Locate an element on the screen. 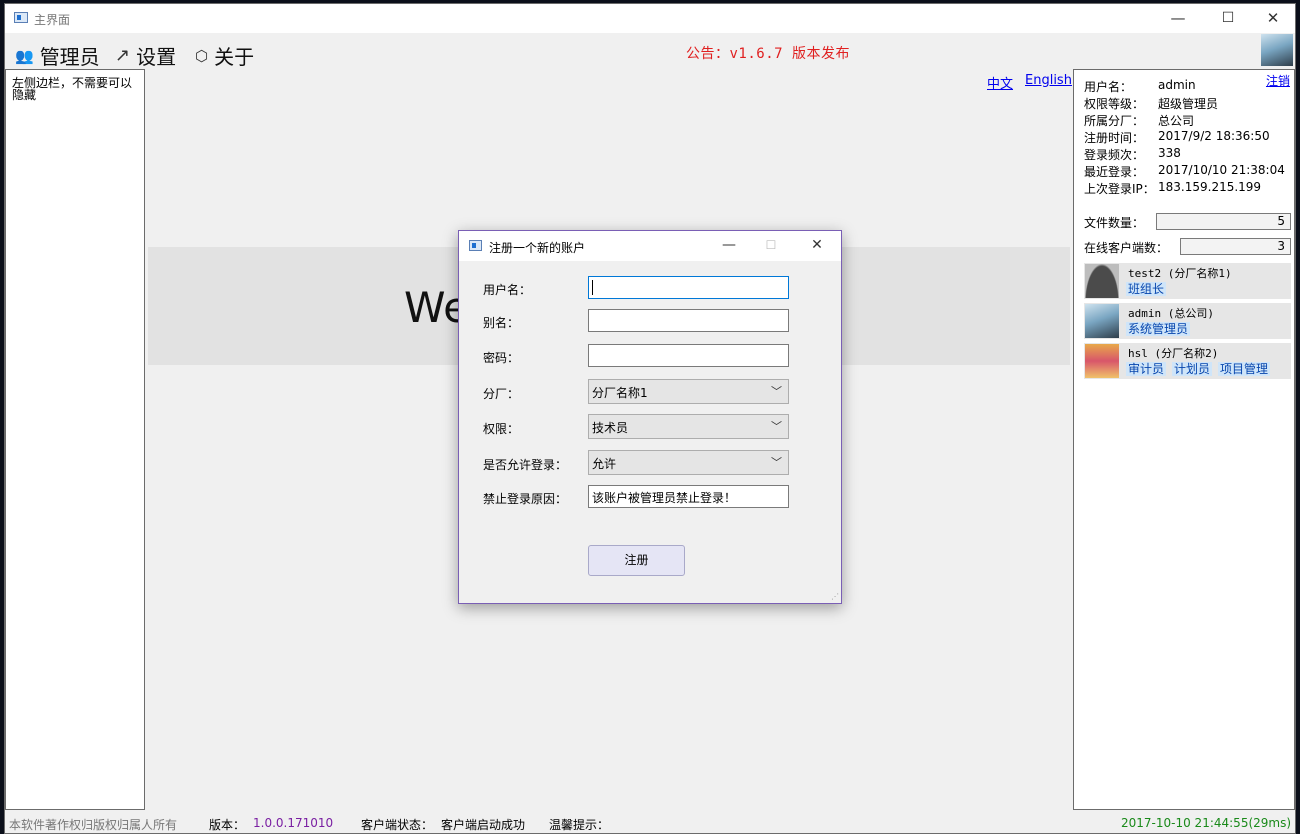  alias-input is located at coordinates (688, 320).